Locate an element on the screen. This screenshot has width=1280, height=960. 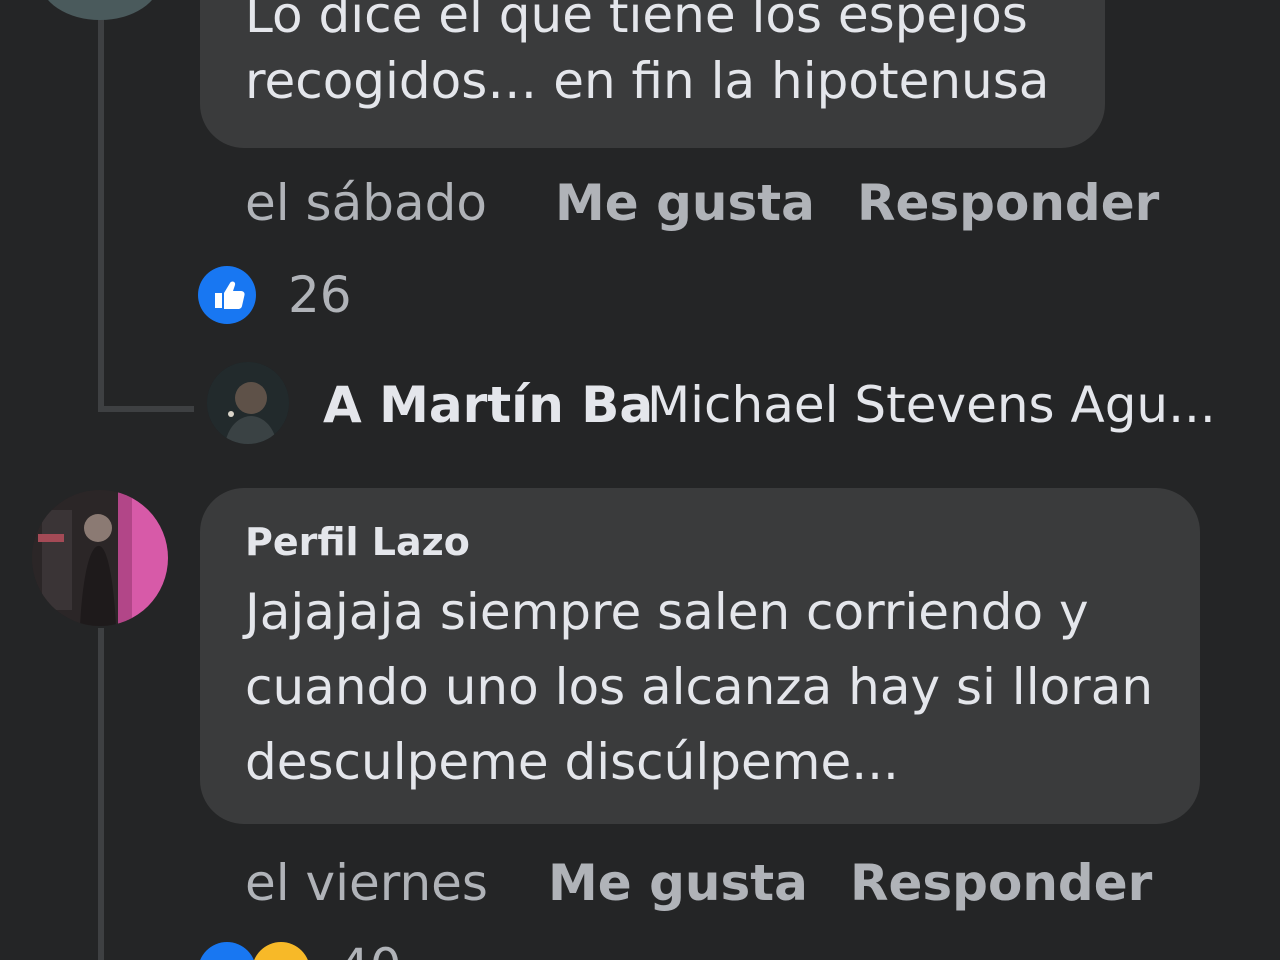
reactions-summary: 40 is located at coordinates (308, 951).